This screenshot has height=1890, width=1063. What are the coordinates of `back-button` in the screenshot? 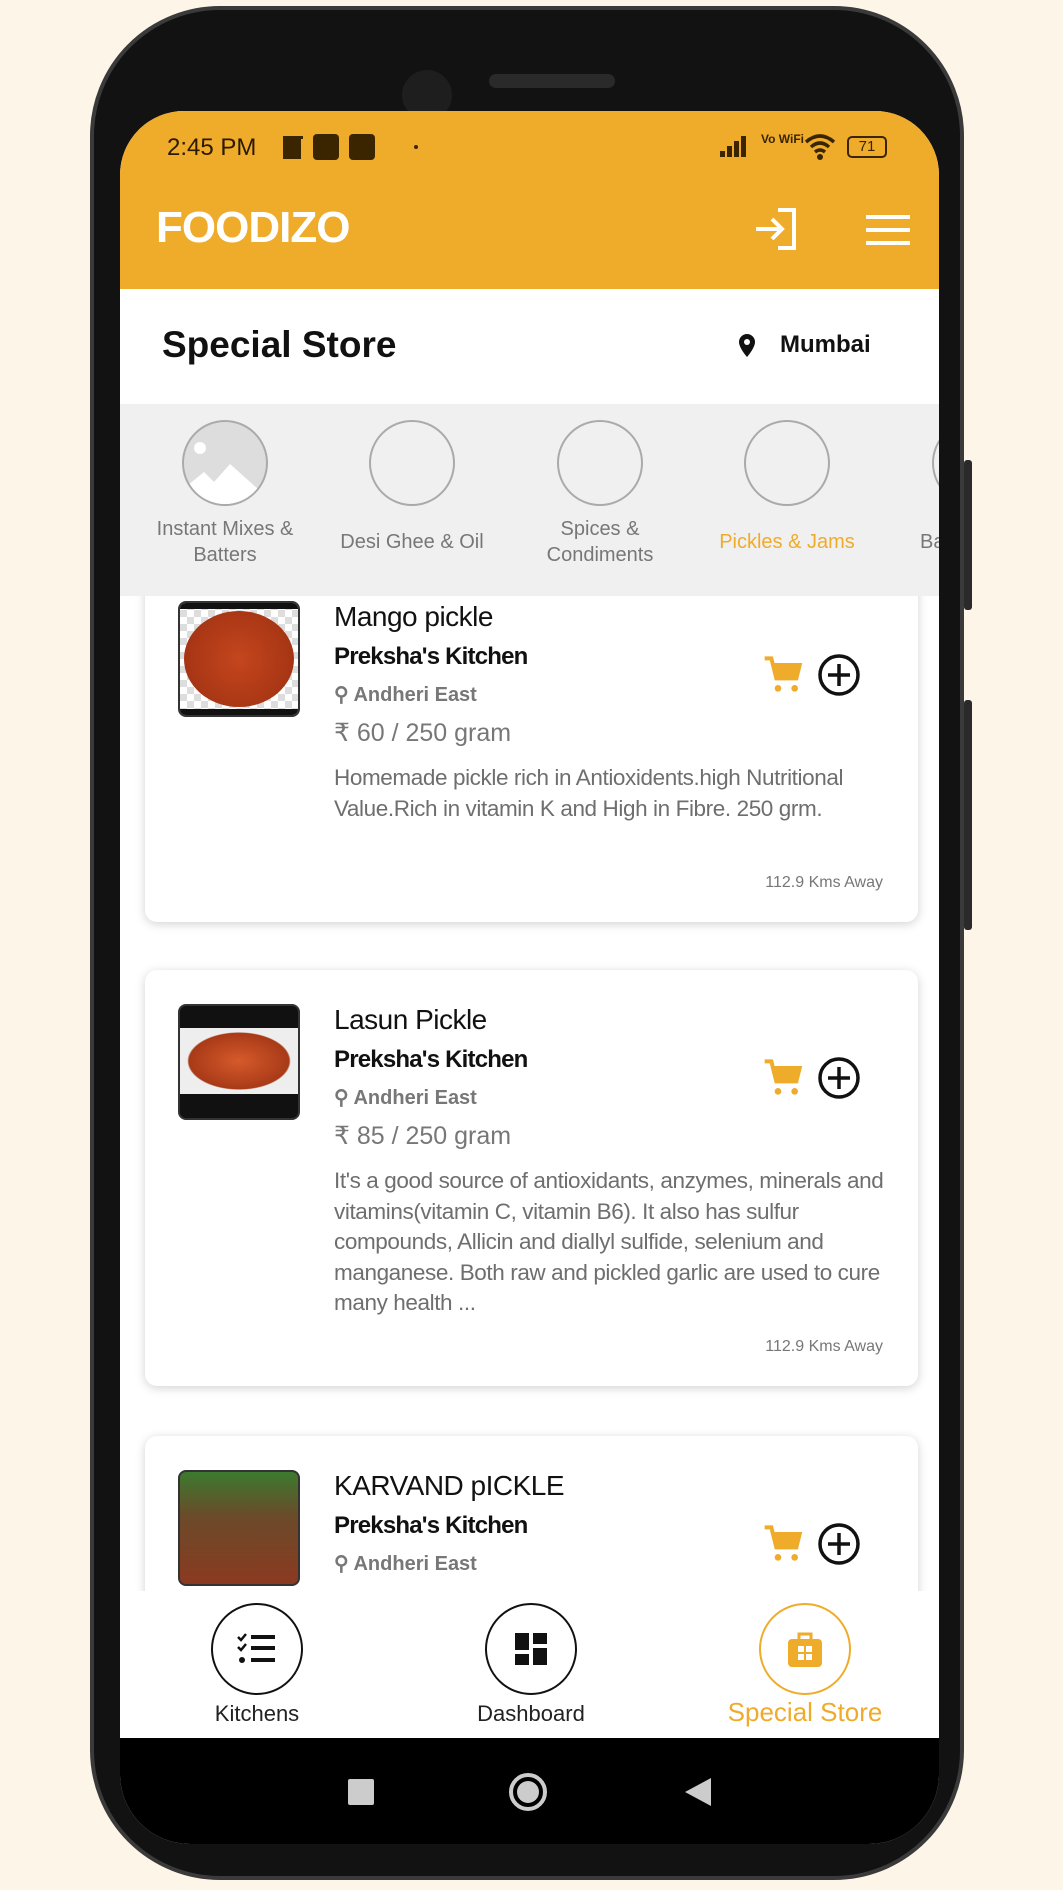 It's located at (698, 1792).